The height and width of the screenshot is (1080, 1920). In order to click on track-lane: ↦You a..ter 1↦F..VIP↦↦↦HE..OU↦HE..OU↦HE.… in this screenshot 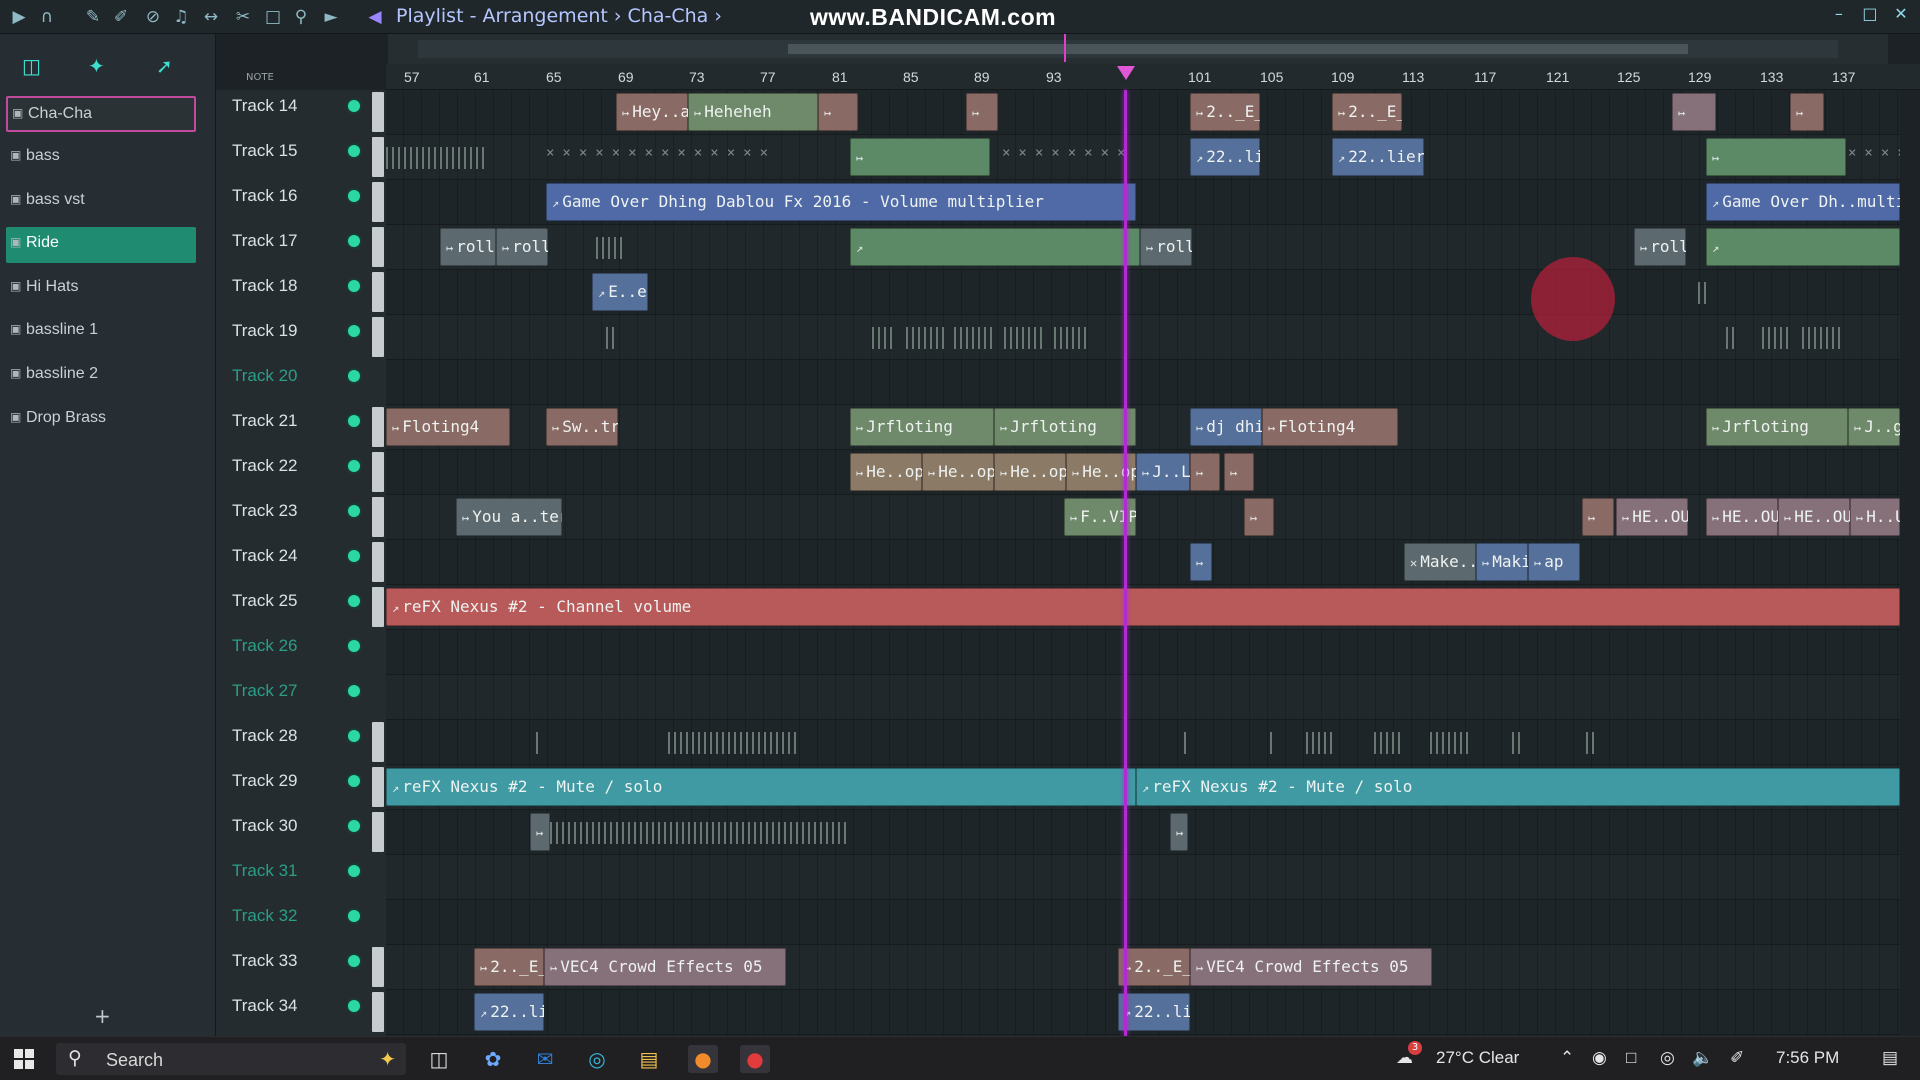, I will do `click(1143, 517)`.